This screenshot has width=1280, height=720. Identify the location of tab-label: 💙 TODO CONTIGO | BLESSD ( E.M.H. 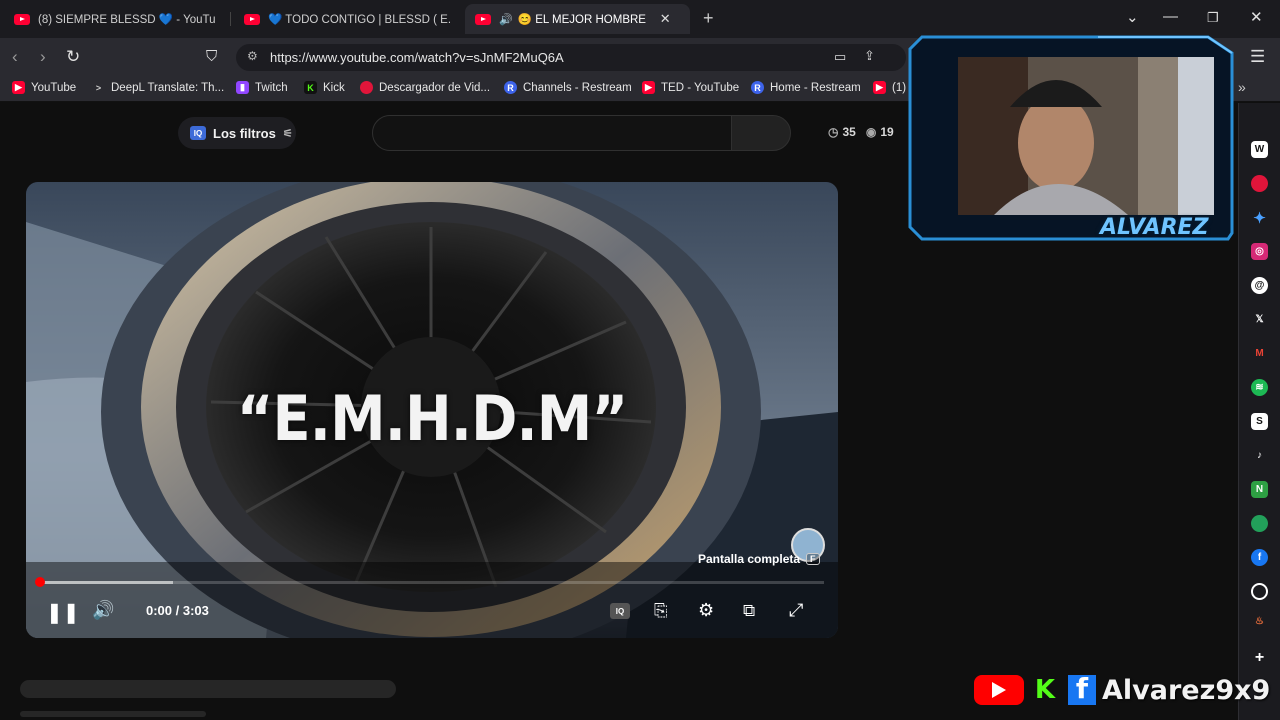
(359, 20).